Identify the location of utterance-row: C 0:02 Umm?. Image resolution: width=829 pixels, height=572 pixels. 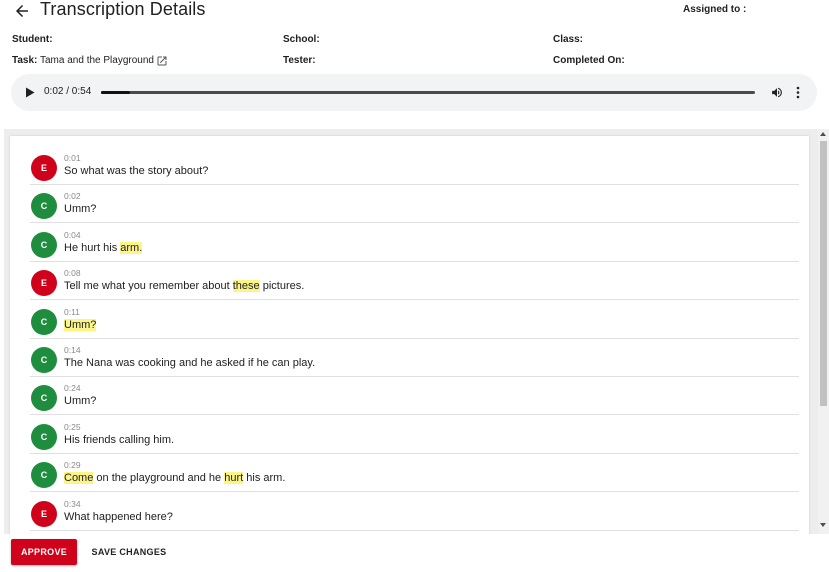
(414, 204).